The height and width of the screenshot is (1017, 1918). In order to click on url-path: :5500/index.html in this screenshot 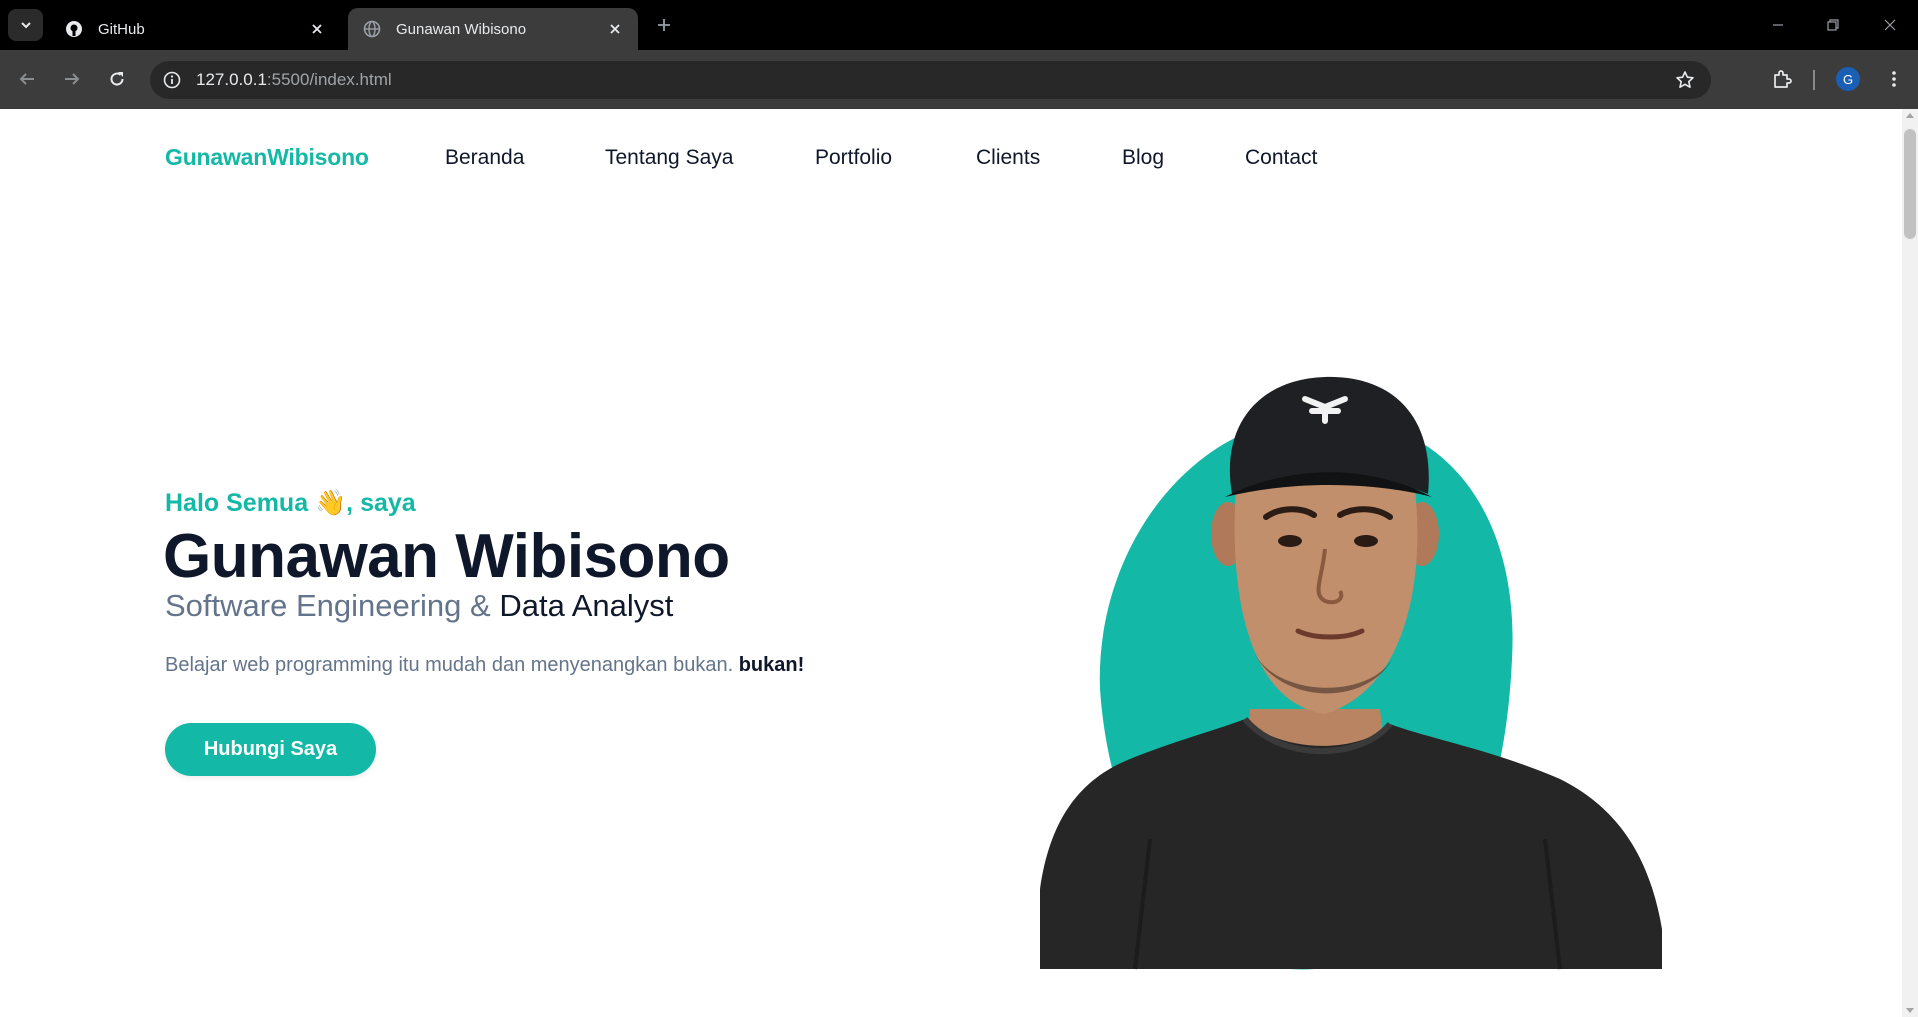, I will do `click(329, 79)`.